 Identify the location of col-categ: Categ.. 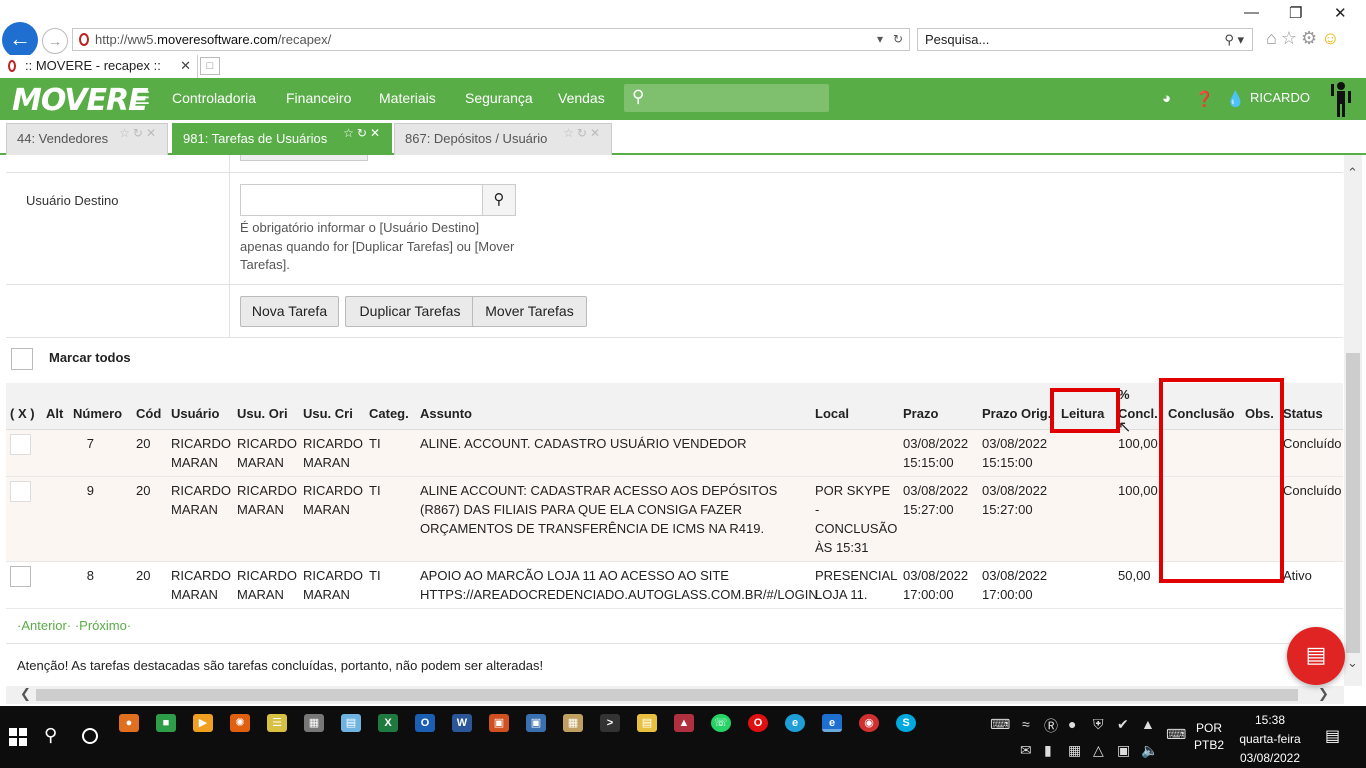
(390, 406).